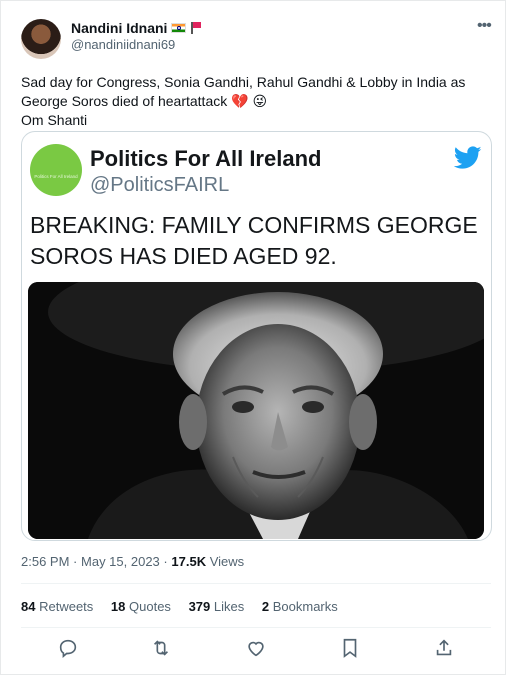  I want to click on tweet-text-line: George Soros died of heartattack 💔 😜, so click(144, 101).